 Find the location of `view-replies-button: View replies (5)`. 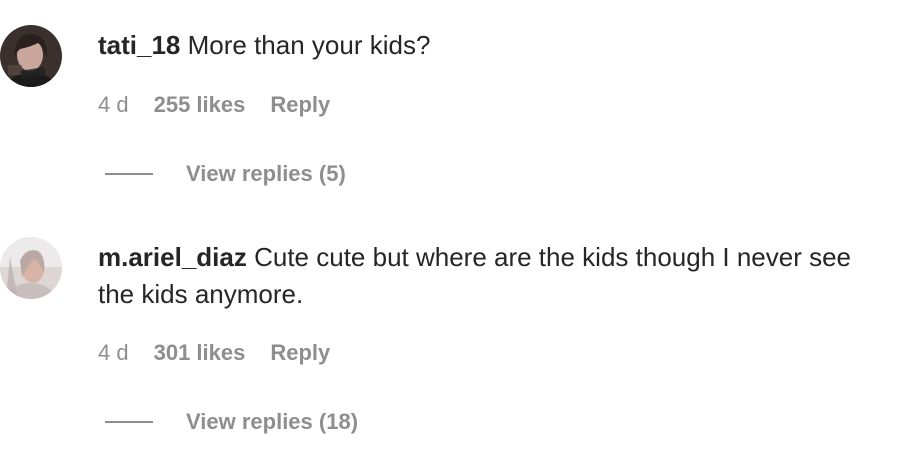

view-replies-button: View replies (5) is located at coordinates (225, 174).